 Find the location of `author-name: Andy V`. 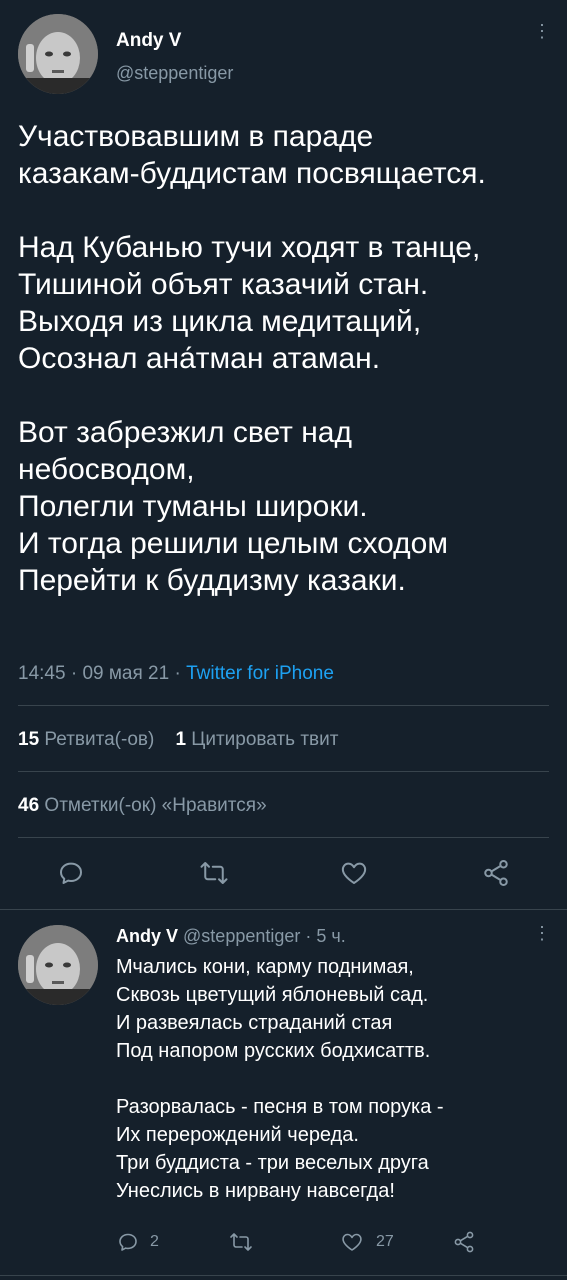

author-name: Andy V is located at coordinates (148, 41).